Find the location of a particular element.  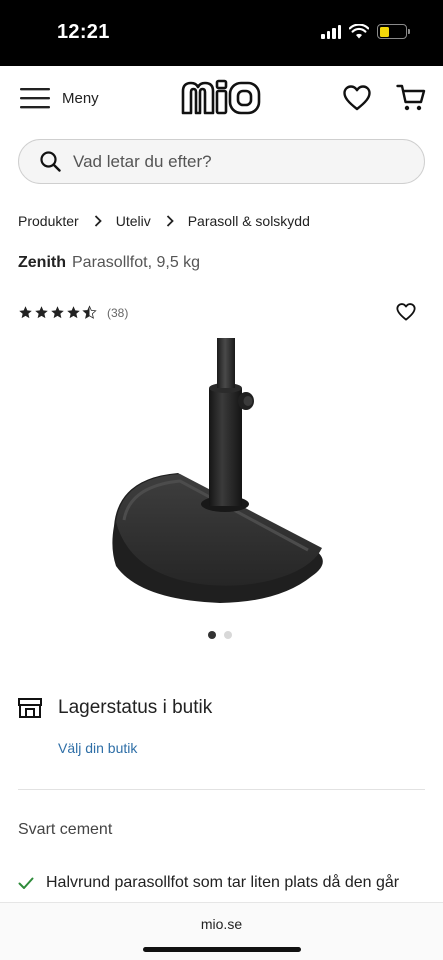

rating-stars is located at coordinates (57, 312).